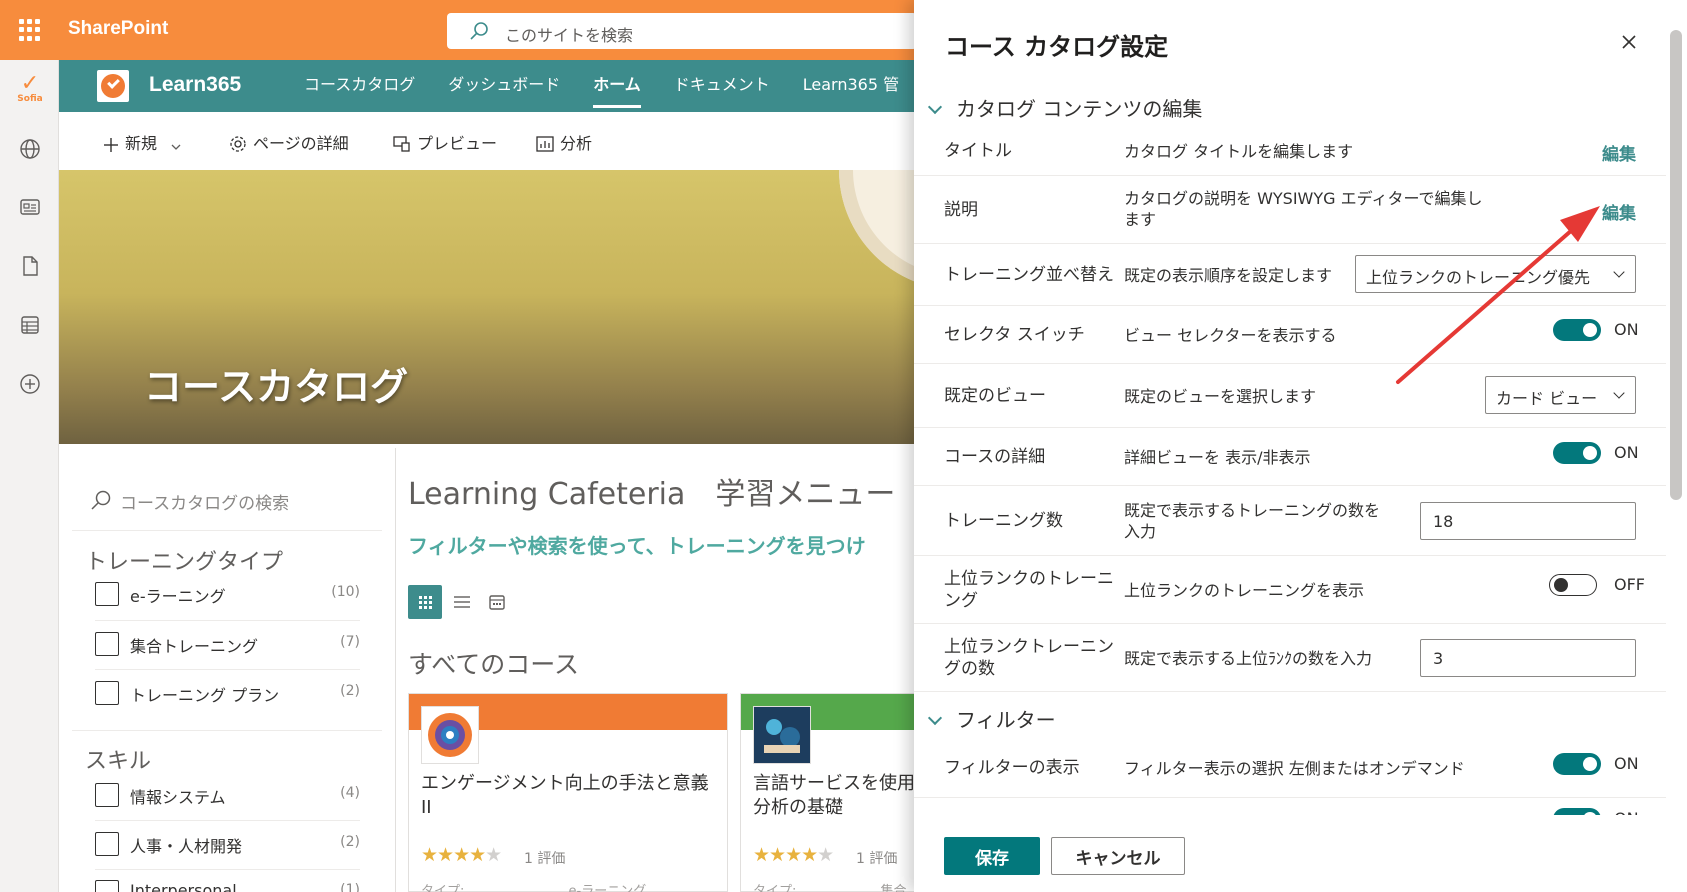 The image size is (1687, 892). What do you see at coordinates (961, 210) in the screenshot?
I see `setting-label: 説明` at bounding box center [961, 210].